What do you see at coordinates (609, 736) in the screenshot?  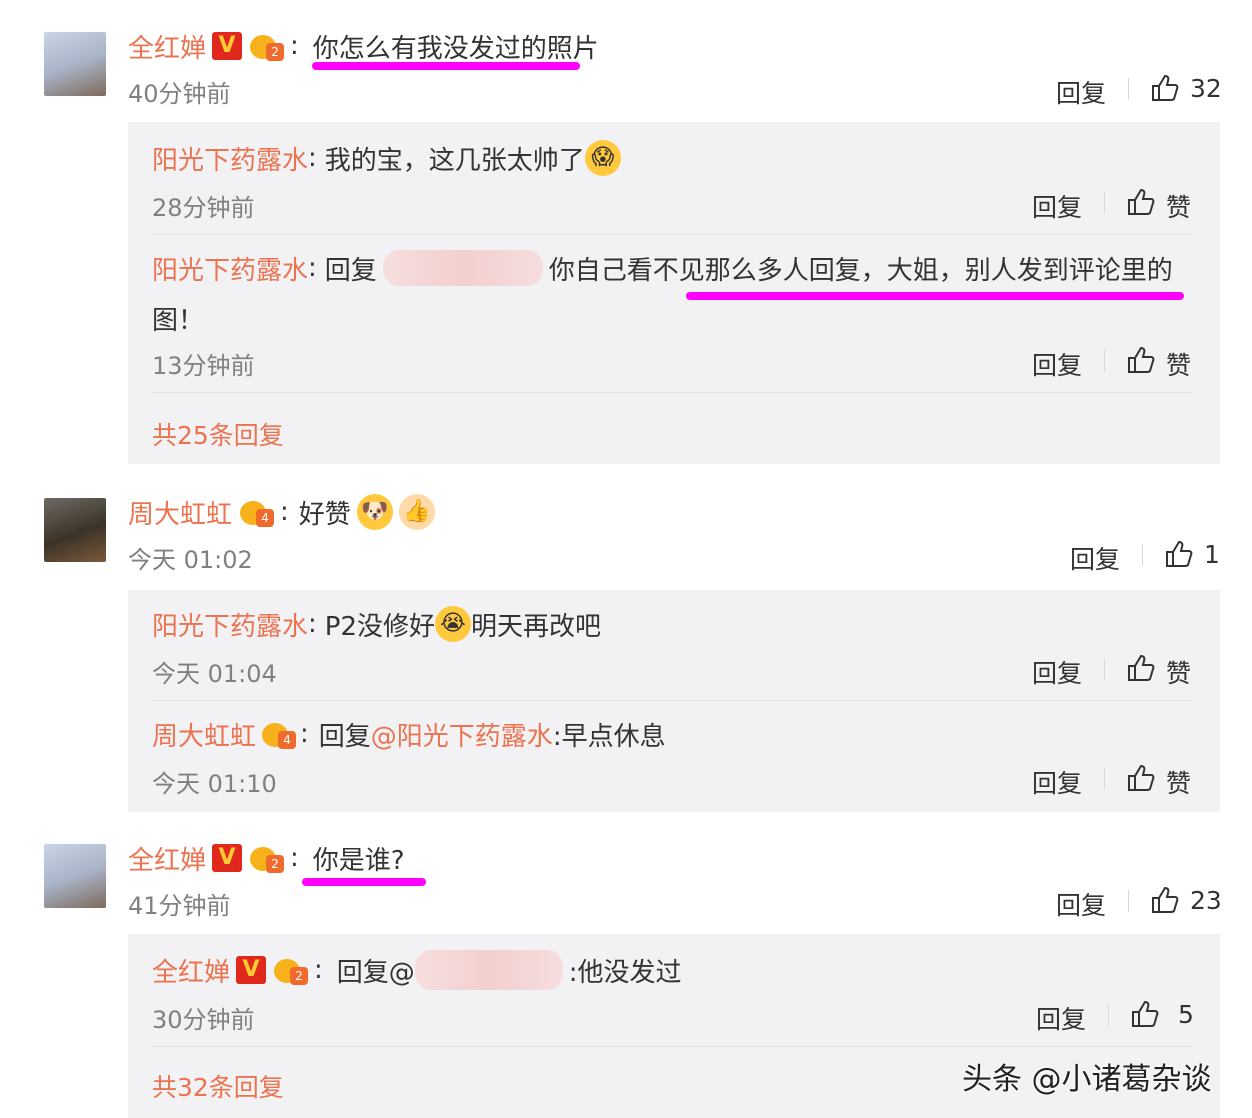 I see `reply-text: :早点休息` at bounding box center [609, 736].